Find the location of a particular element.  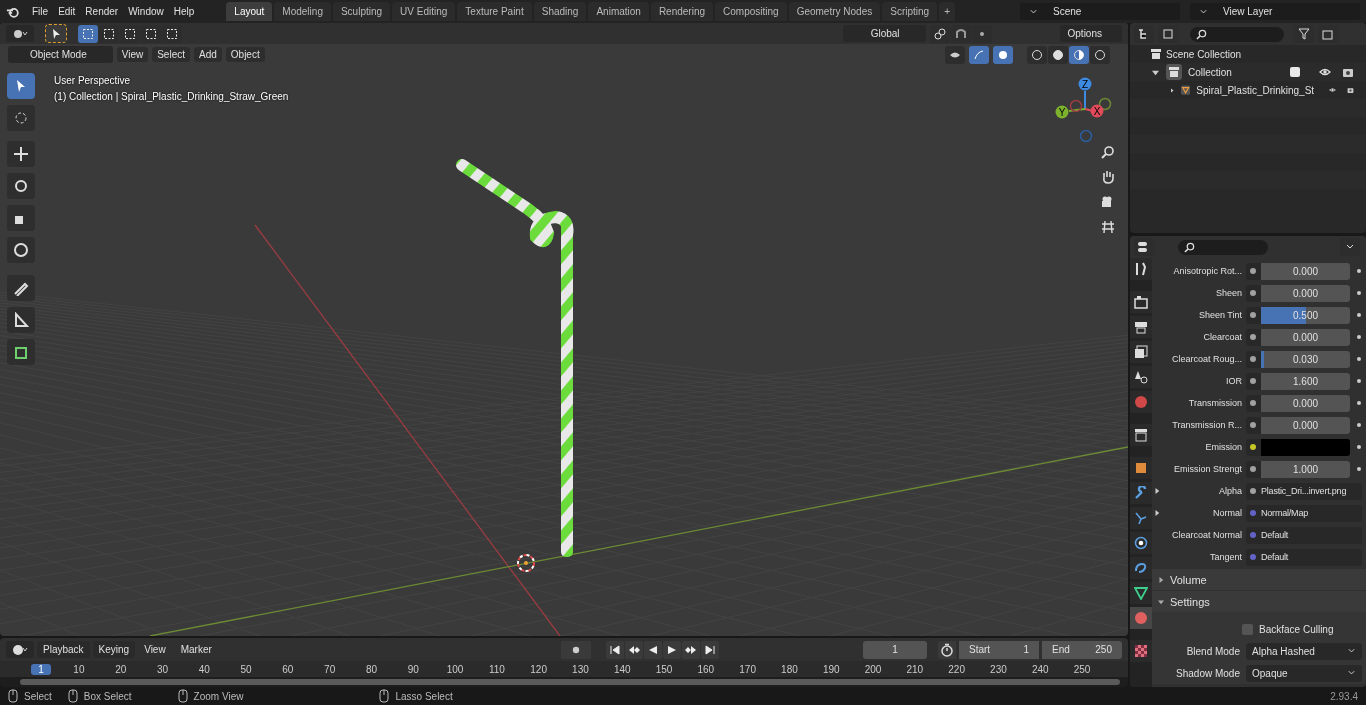

number-field: 1.000 is located at coordinates (1305, 469).